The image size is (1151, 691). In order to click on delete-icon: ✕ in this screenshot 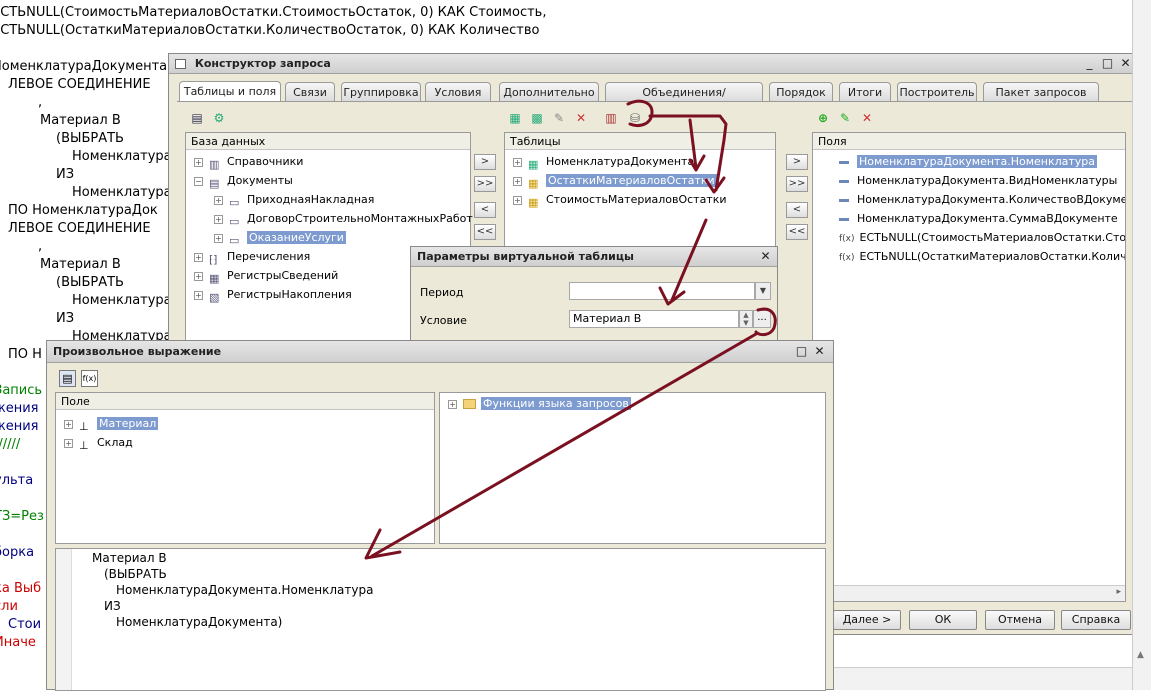, I will do `click(581, 118)`.